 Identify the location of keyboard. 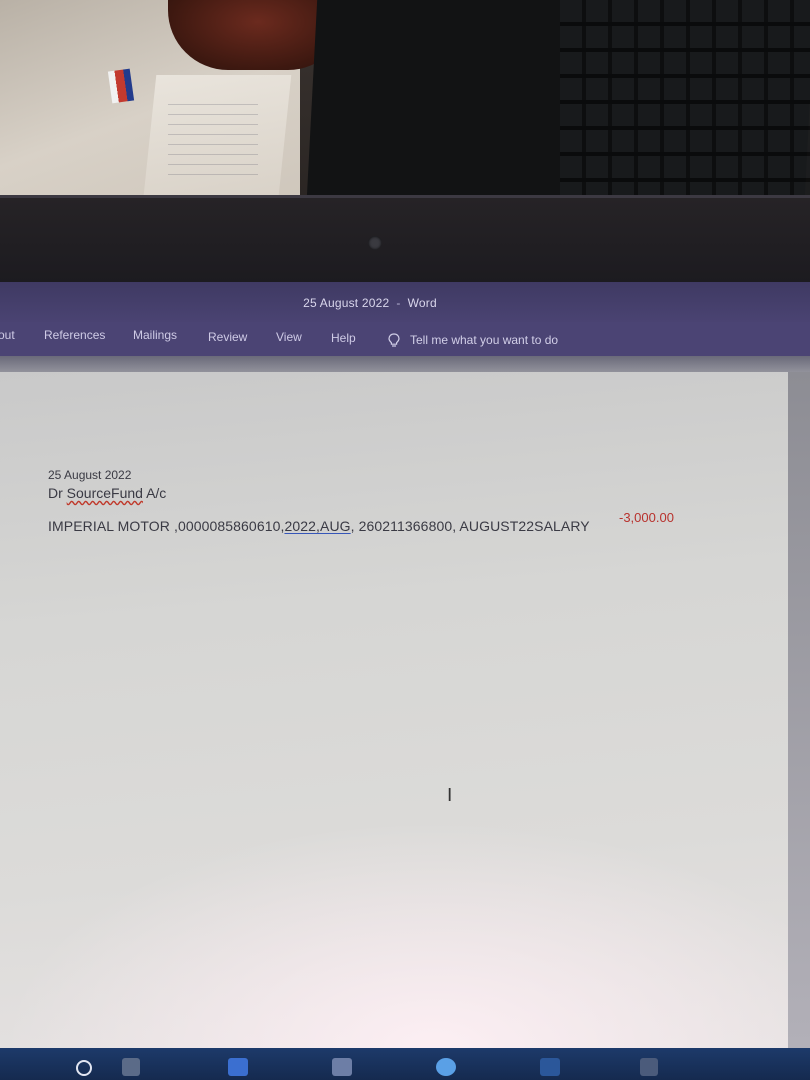
(685, 97).